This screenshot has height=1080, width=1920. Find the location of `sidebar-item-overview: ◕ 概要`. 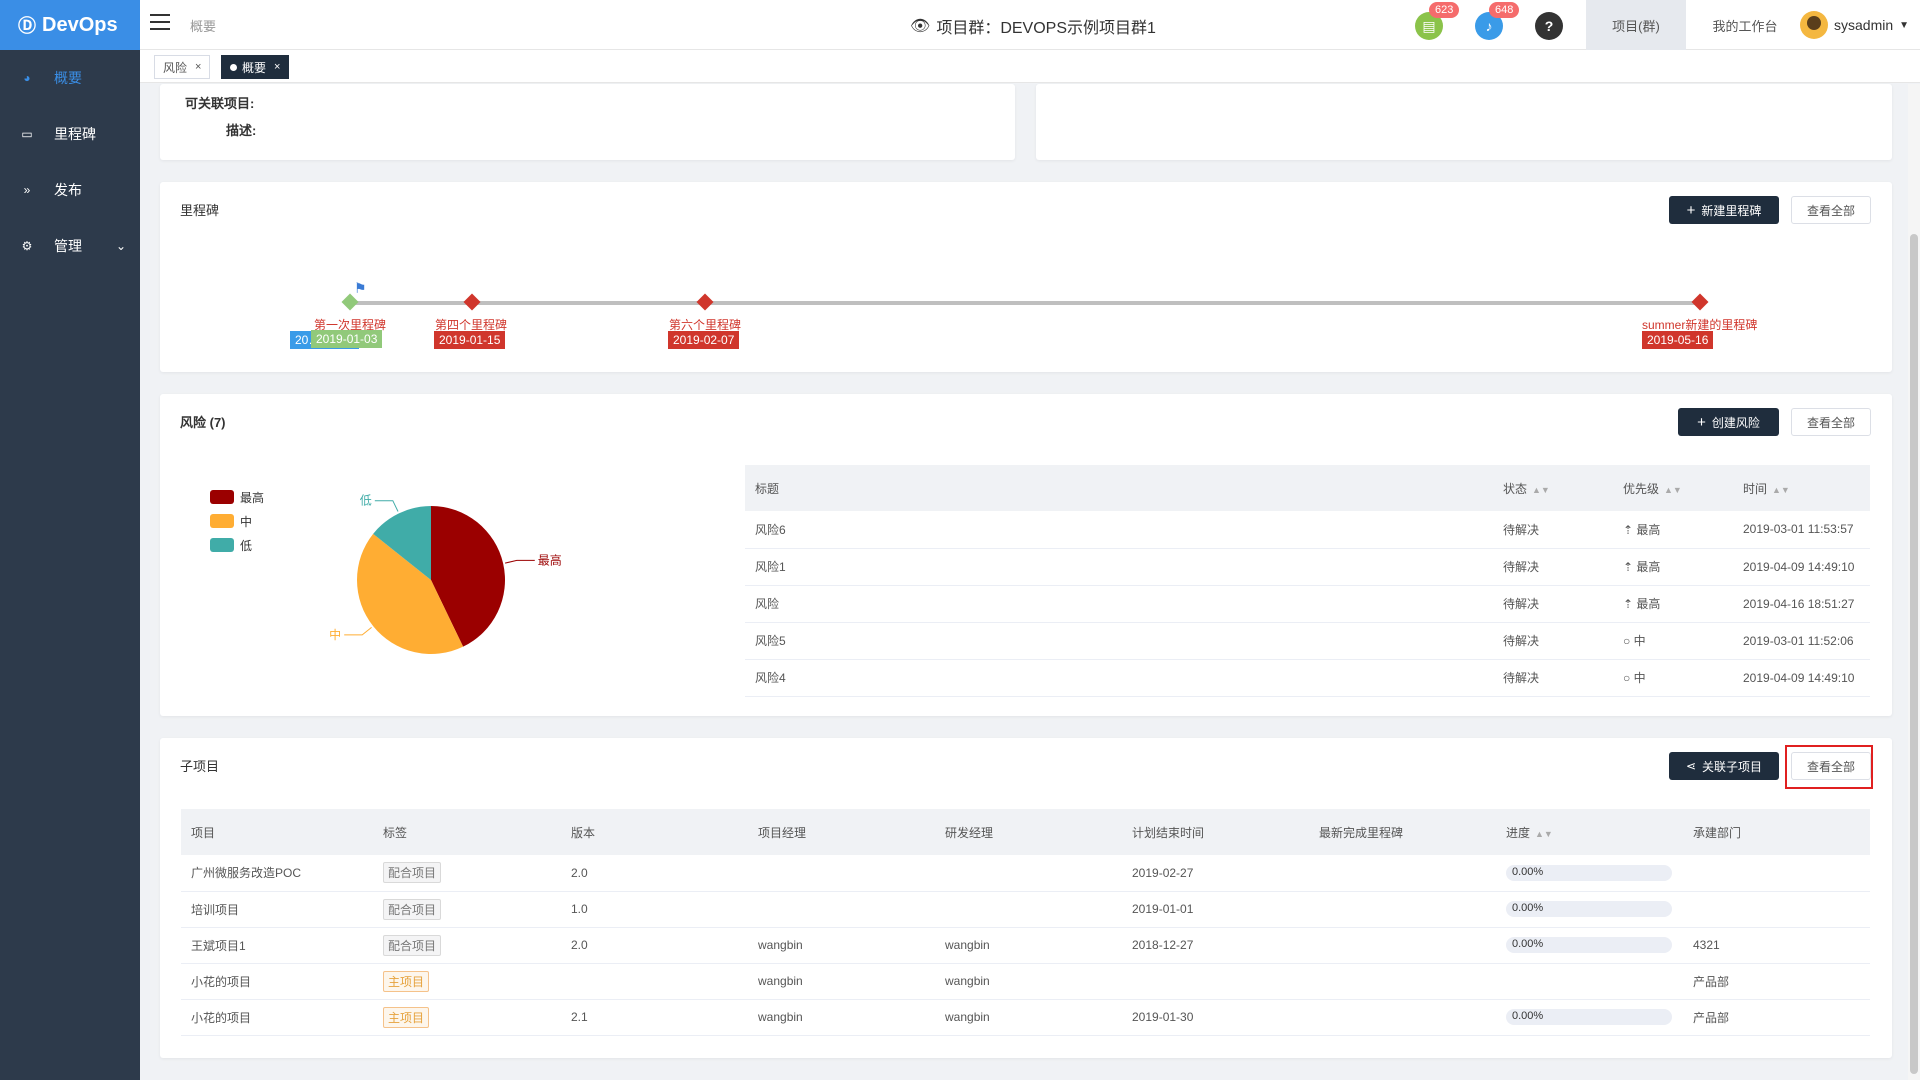

sidebar-item-overview: ◕ 概要 is located at coordinates (70, 78).